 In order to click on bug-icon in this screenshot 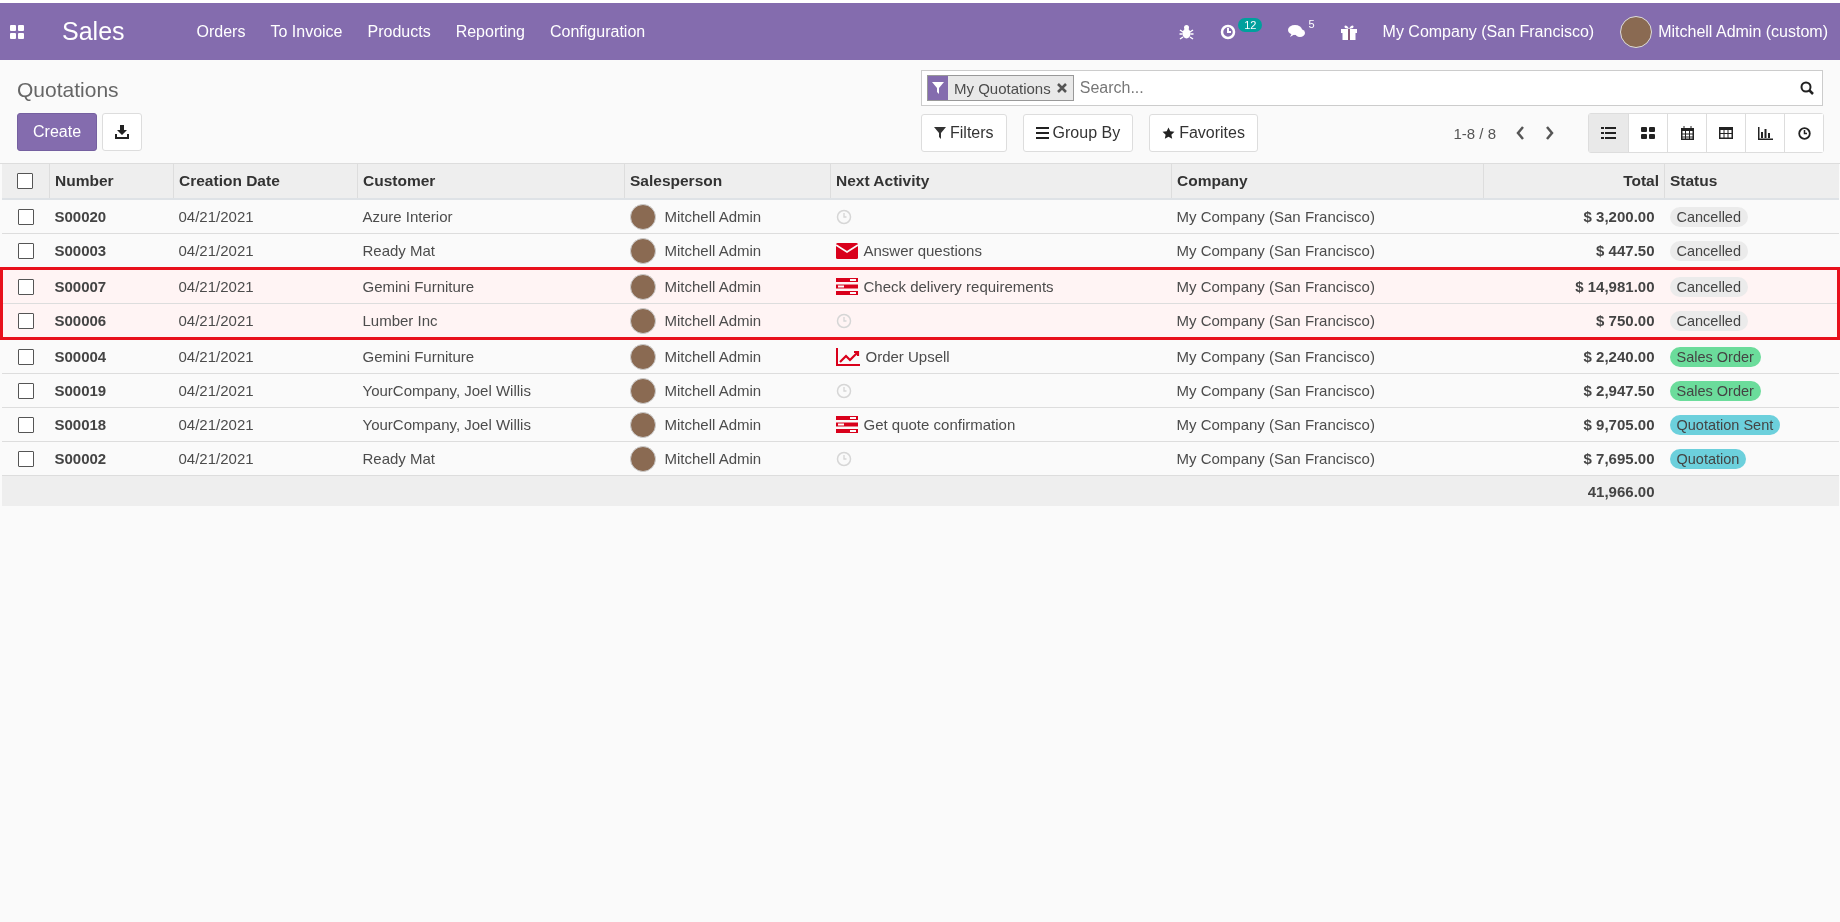, I will do `click(1187, 31)`.